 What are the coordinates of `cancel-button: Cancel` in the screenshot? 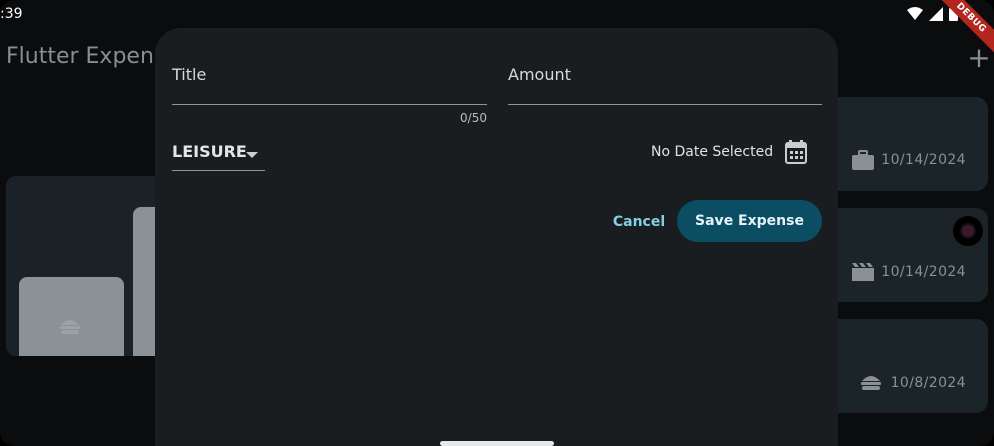 It's located at (639, 222).